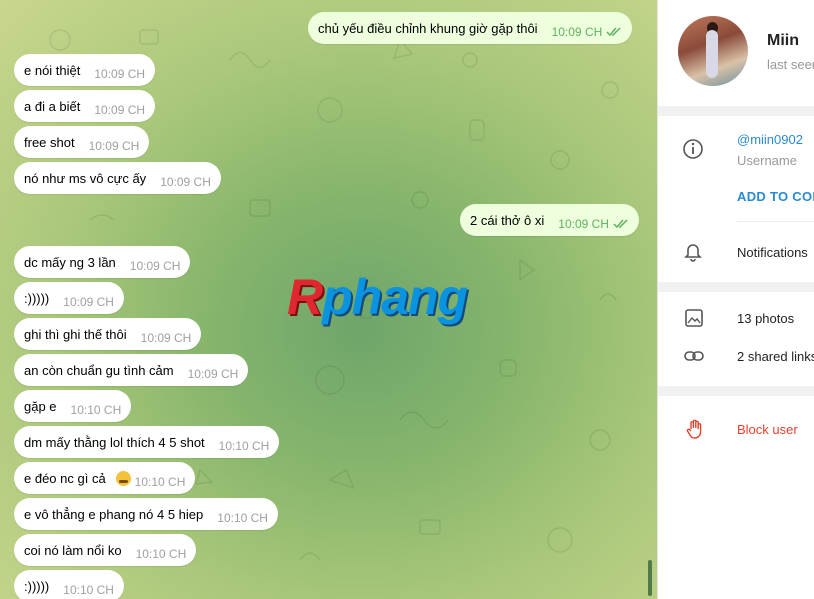 The image size is (814, 599). Describe the element at coordinates (783, 40) in the screenshot. I see `profile-name: Miin` at that location.